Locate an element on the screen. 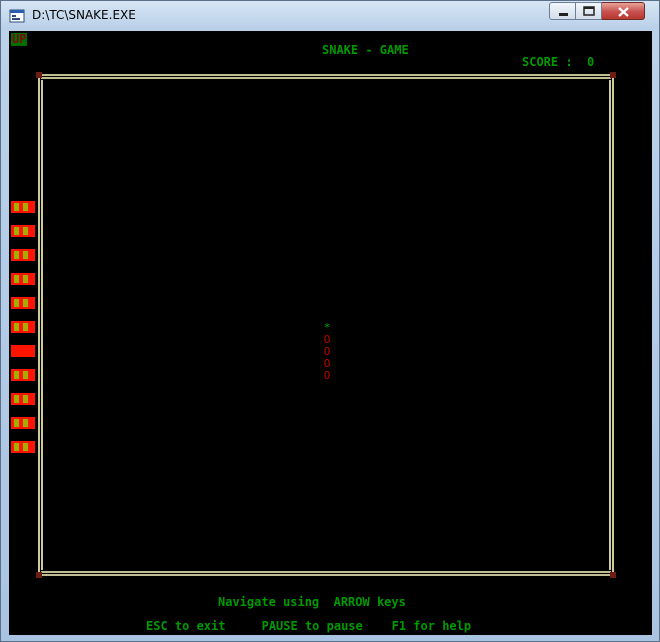 This screenshot has width=660, height=642. snake-segment: O is located at coordinates (327, 375).